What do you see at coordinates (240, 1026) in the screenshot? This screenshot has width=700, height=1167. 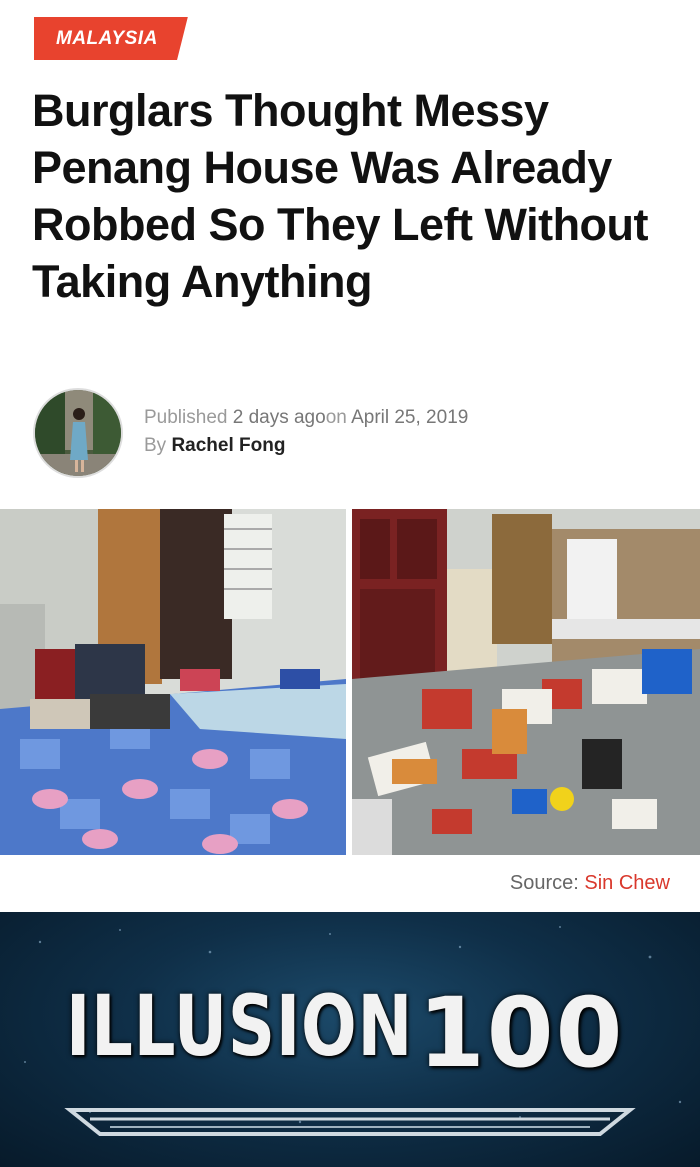 I see `skill-name: ILLUSION` at bounding box center [240, 1026].